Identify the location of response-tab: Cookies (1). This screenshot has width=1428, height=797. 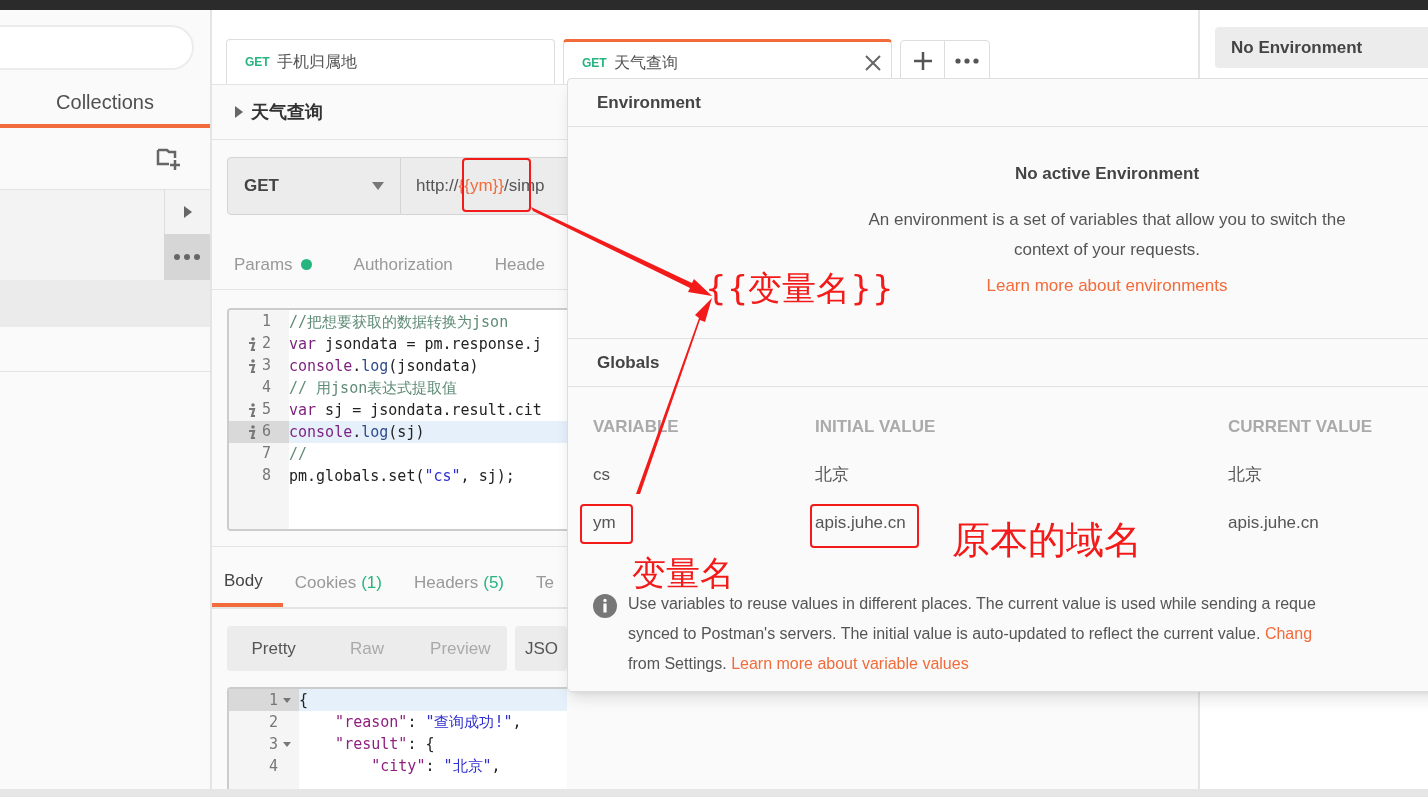
(342, 582).